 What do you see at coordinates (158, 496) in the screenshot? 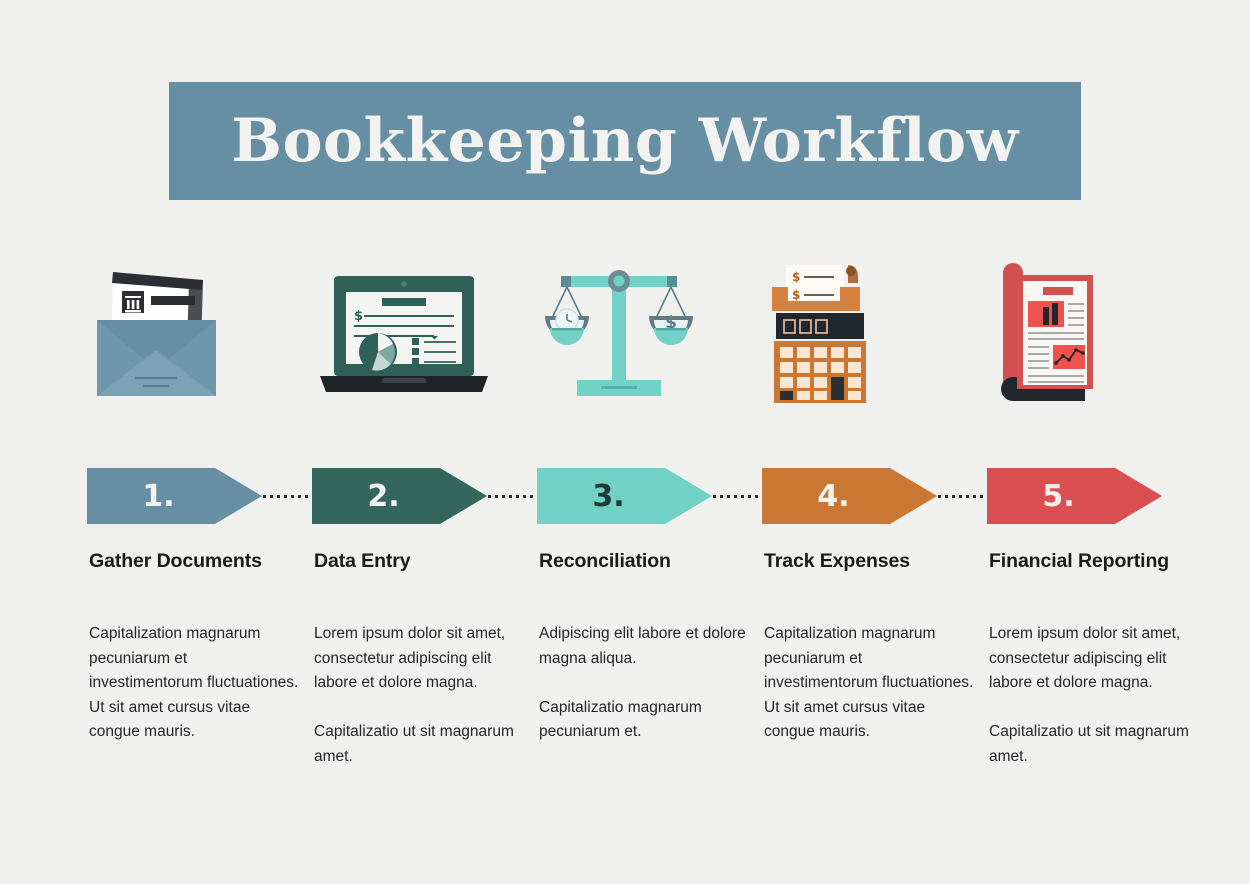
I see `step-number-1: 1.` at bounding box center [158, 496].